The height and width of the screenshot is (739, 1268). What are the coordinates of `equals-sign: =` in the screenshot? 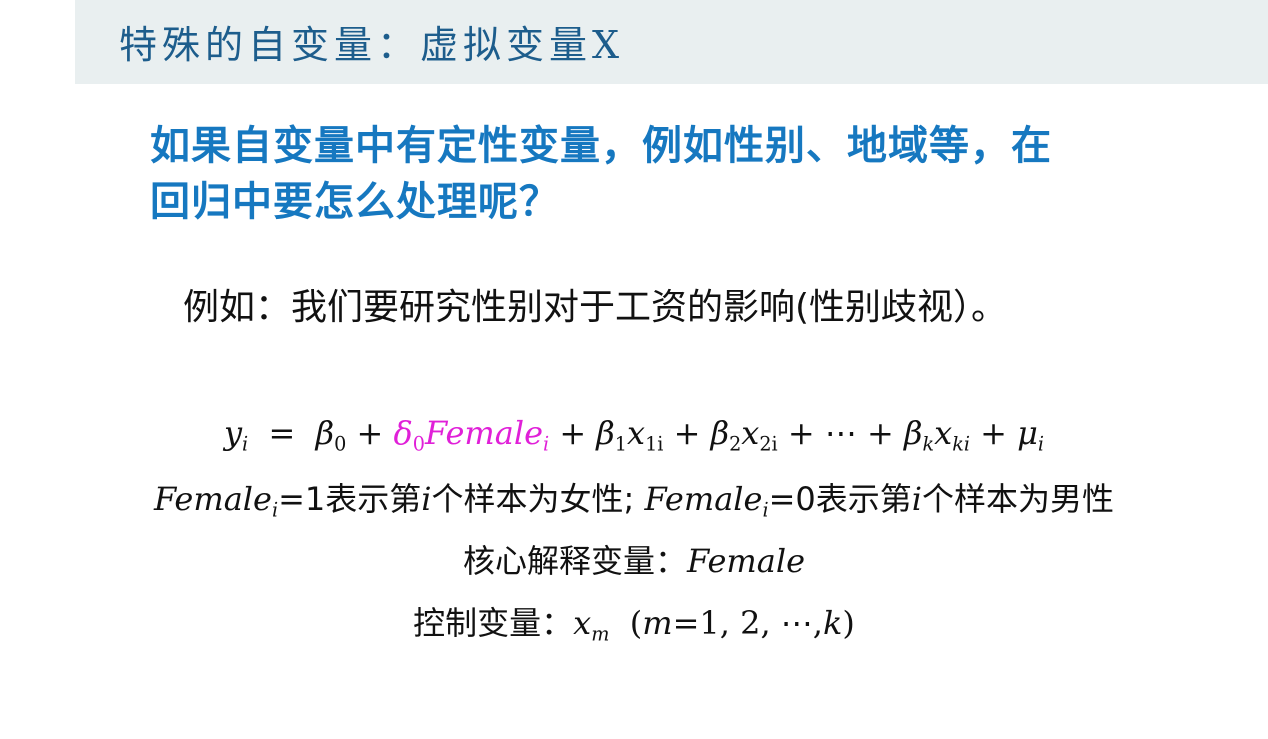 It's located at (282, 433).